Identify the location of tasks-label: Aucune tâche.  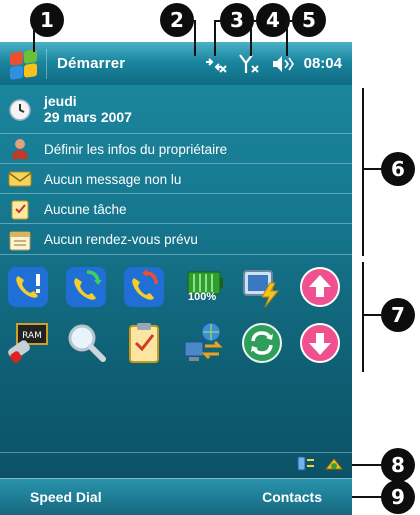
(85, 209).